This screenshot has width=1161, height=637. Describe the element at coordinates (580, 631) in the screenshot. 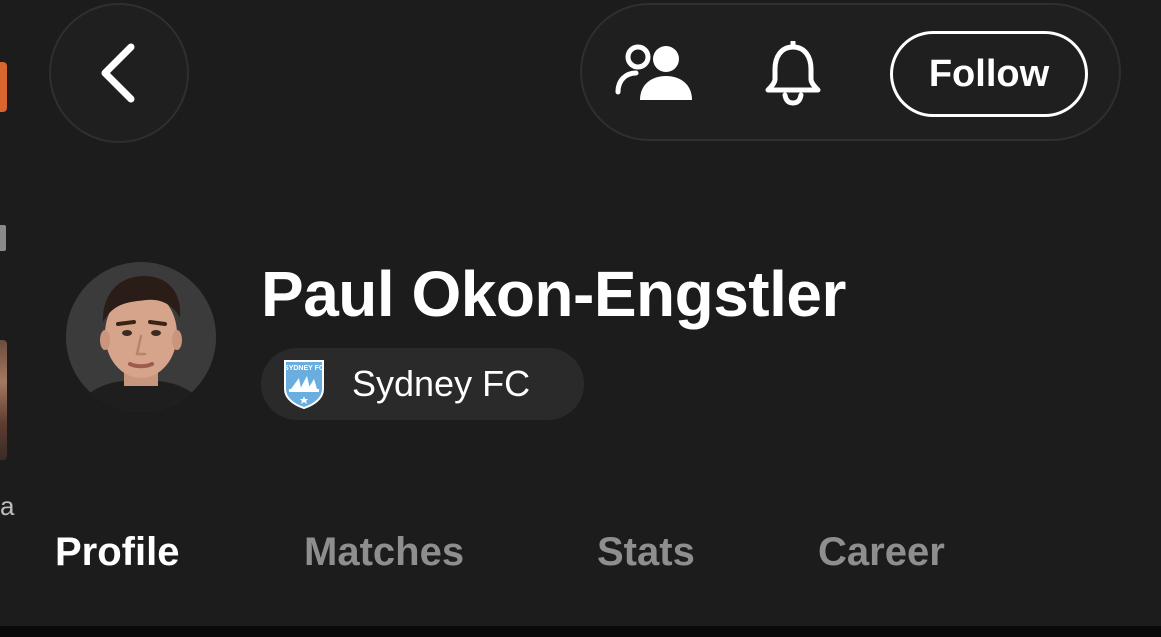

I see `bottom-edge` at that location.